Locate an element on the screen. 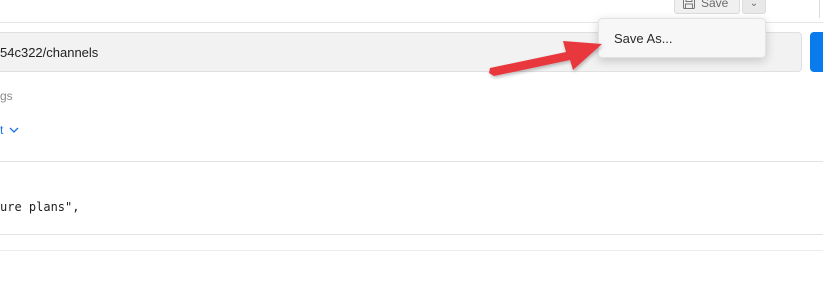 This screenshot has height=304, width=823. tab-settings-label: gs is located at coordinates (6, 96).